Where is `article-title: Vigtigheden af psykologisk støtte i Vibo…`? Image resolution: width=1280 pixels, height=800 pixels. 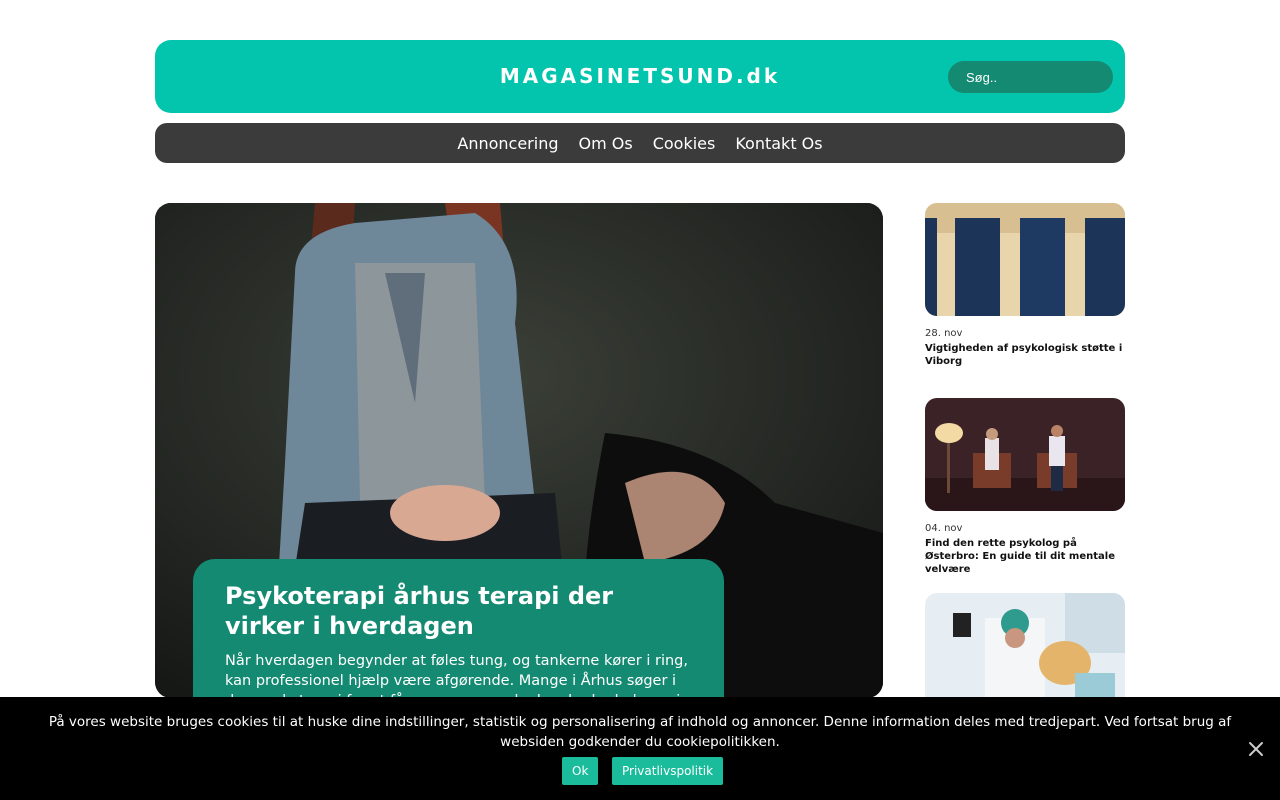 article-title: Vigtigheden af psykologisk støtte i Vibo… is located at coordinates (1025, 355).